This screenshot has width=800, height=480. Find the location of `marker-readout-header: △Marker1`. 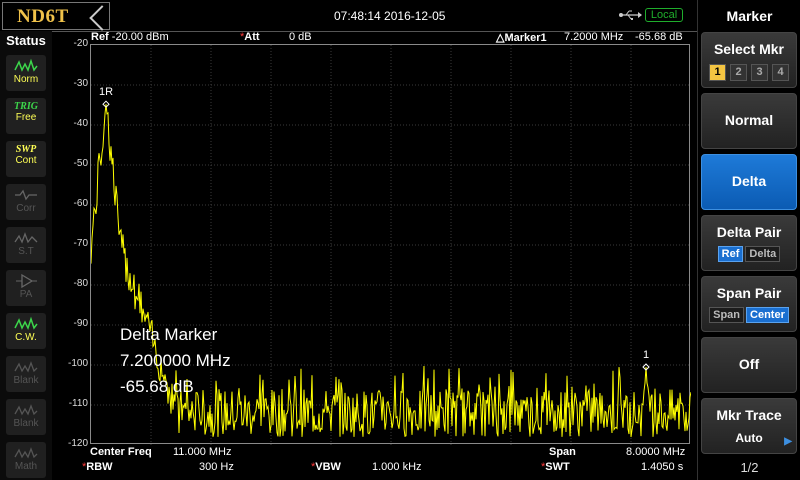

marker-readout-header: △Marker1 is located at coordinates (521, 38).